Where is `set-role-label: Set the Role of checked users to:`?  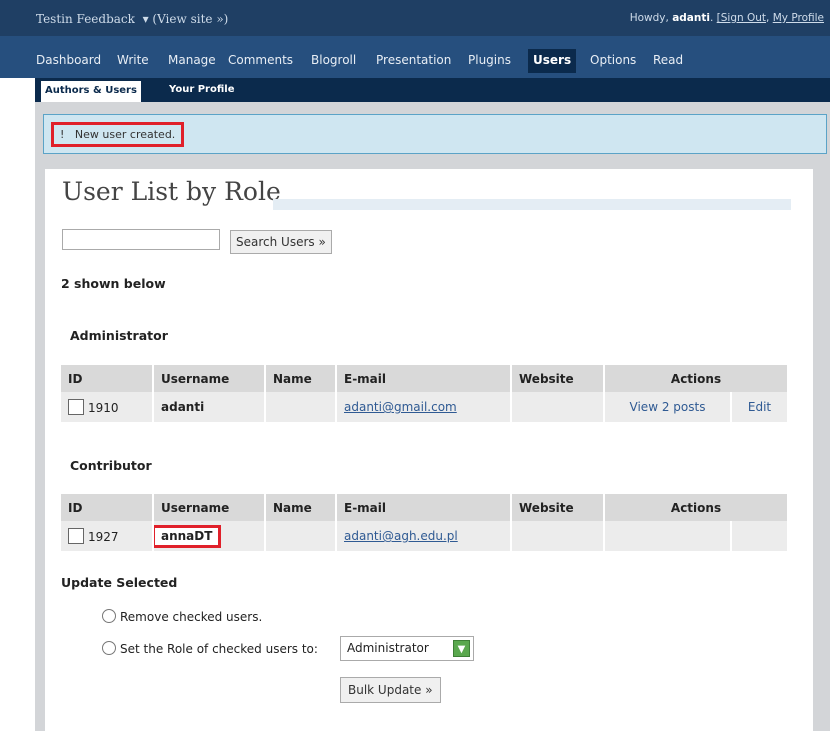
set-role-label: Set the Role of checked users to: is located at coordinates (219, 649).